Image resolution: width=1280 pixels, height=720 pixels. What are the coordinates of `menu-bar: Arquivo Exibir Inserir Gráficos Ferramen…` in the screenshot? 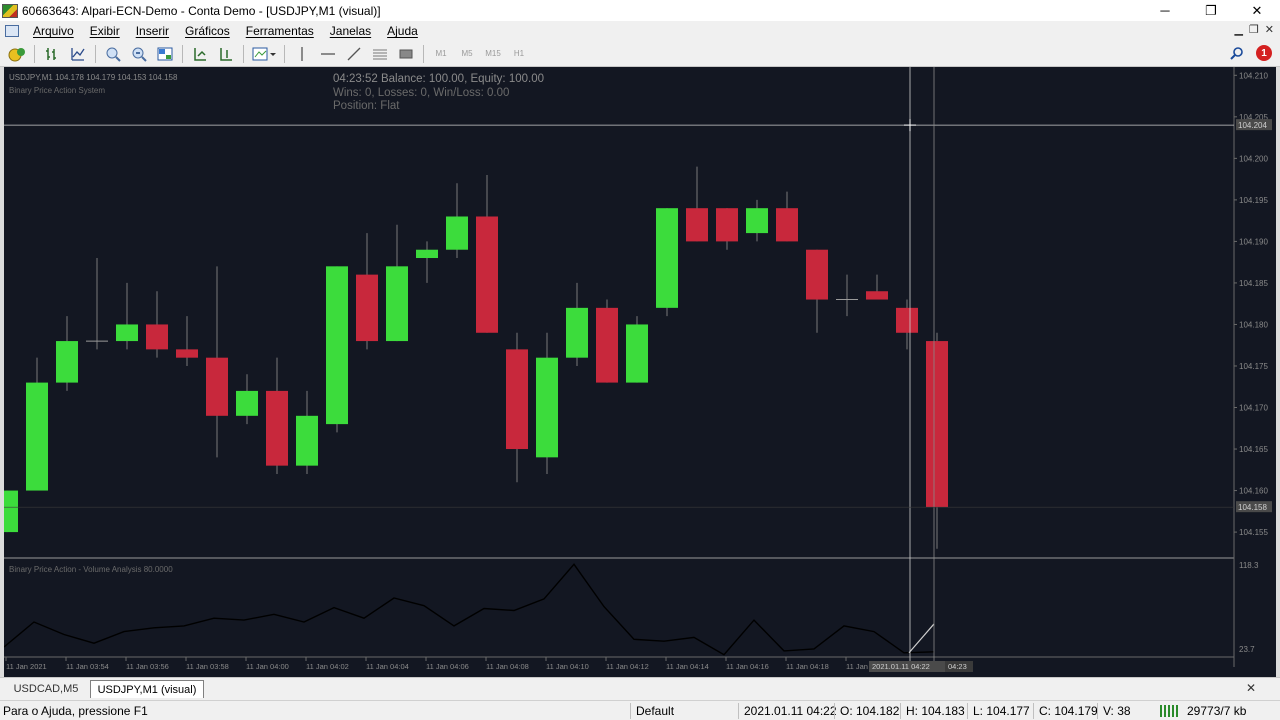 It's located at (640, 31).